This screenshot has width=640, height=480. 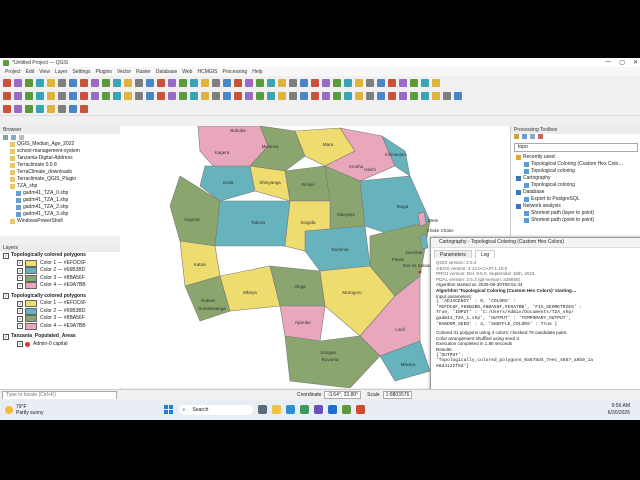 I want to click on menu-layer: Layer, so click(x=61, y=72).